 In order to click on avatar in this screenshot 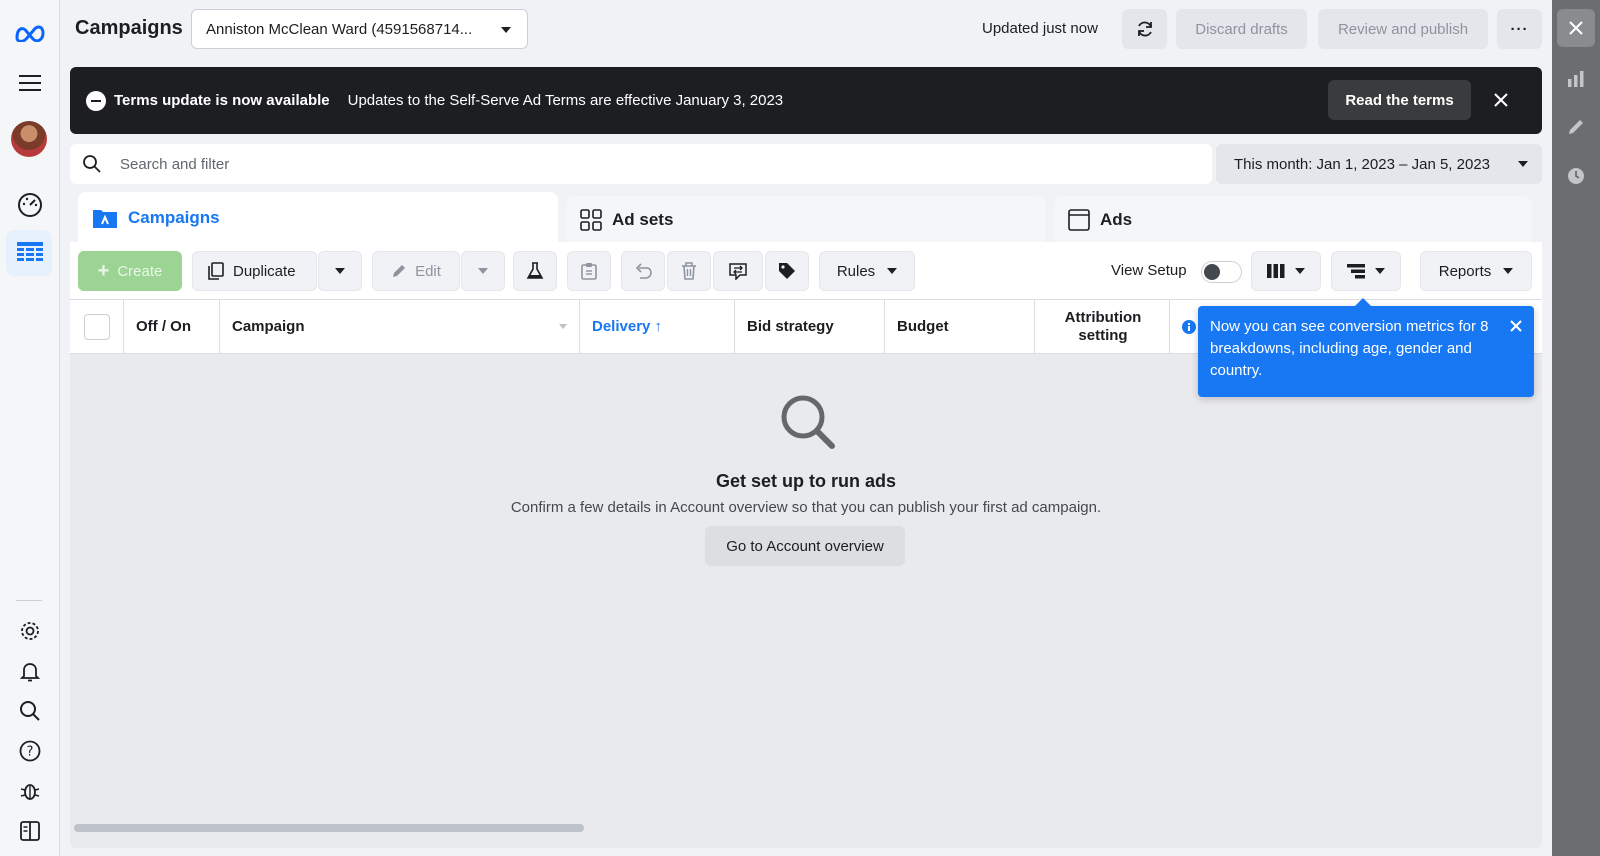, I will do `click(29, 139)`.